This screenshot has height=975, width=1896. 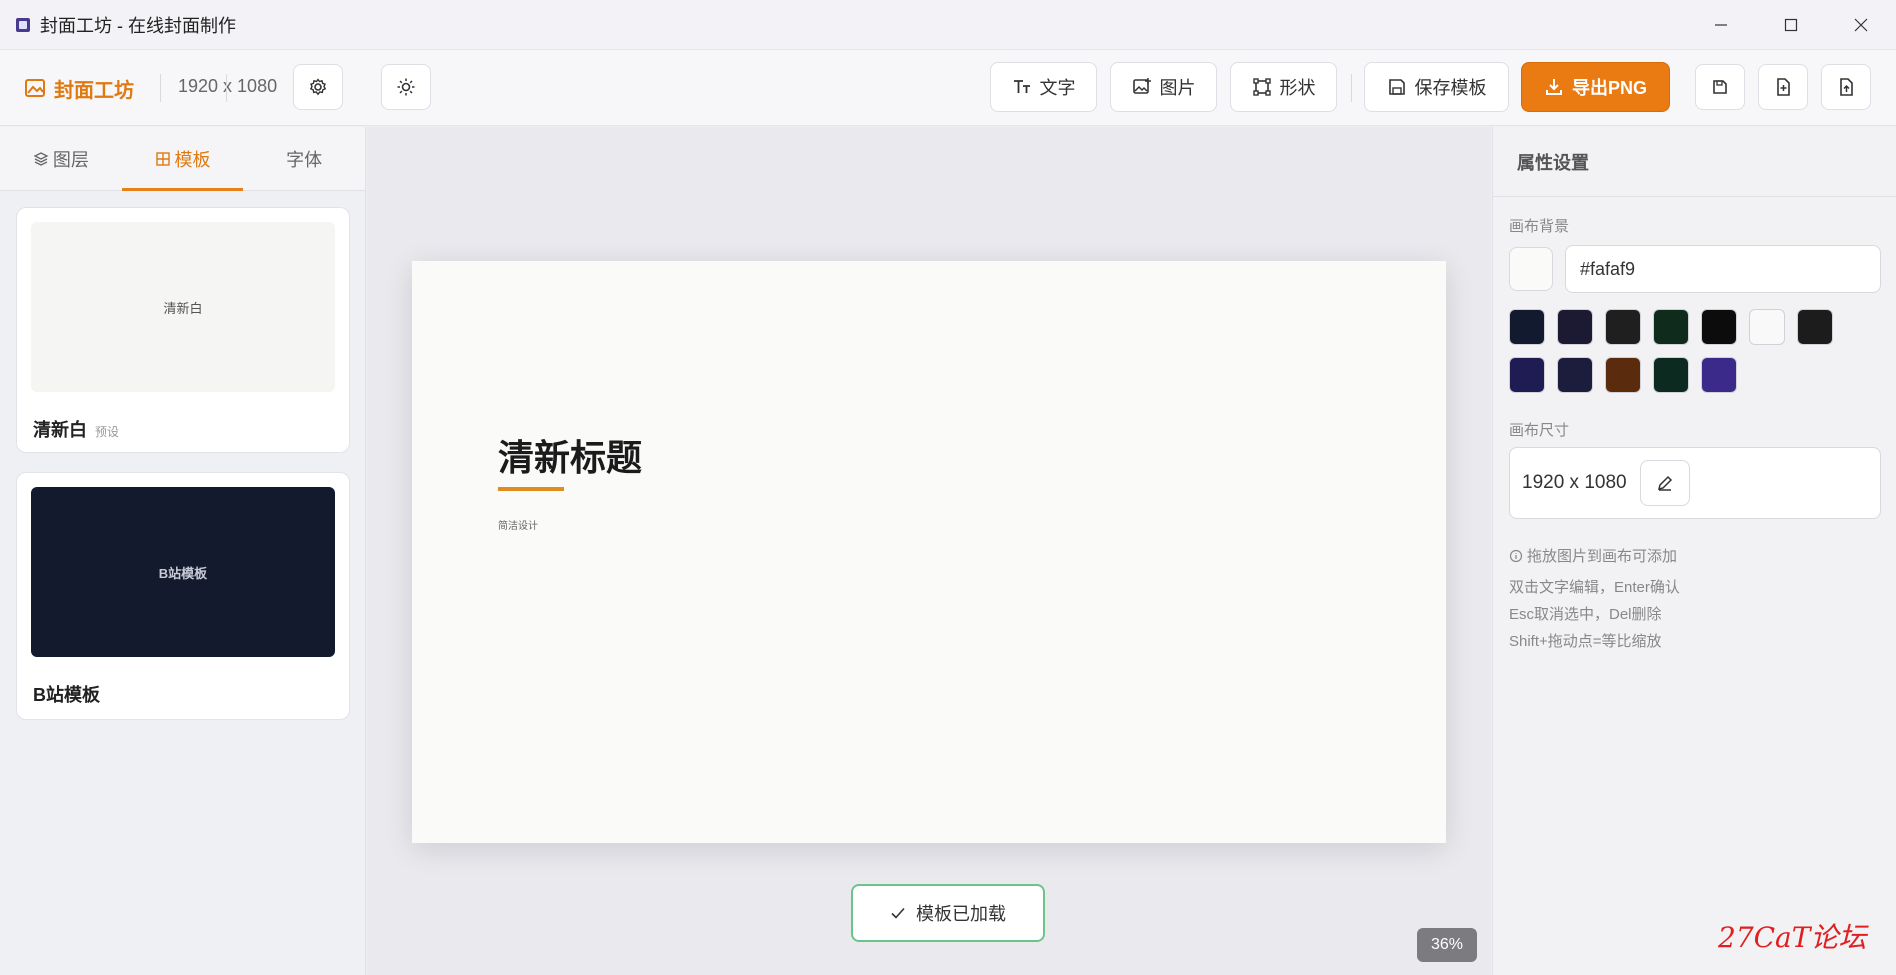 I want to click on text-icon, so click(x=1021, y=86).